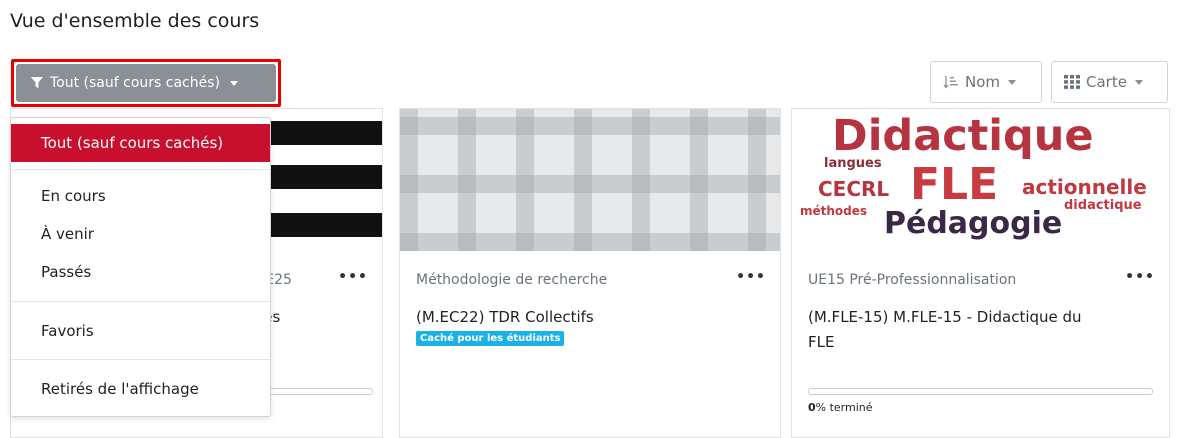 This screenshot has width=1182, height=438. What do you see at coordinates (844, 407) in the screenshot?
I see `progress-suffix: % terminé` at bounding box center [844, 407].